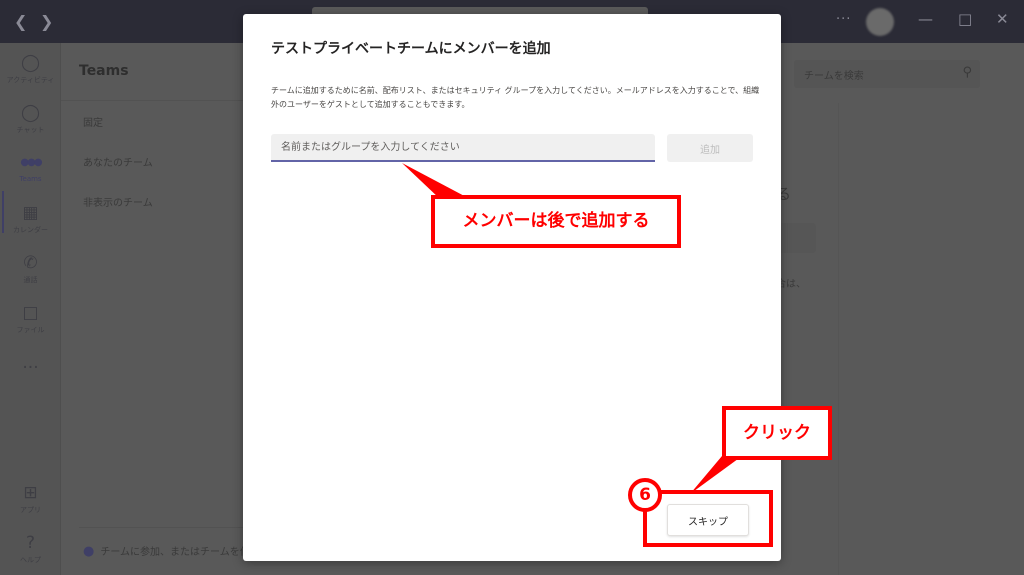 This screenshot has height=575, width=1024. Describe the element at coordinates (887, 74) in the screenshot. I see `team-search-box: チームを検索 ⚲` at that location.